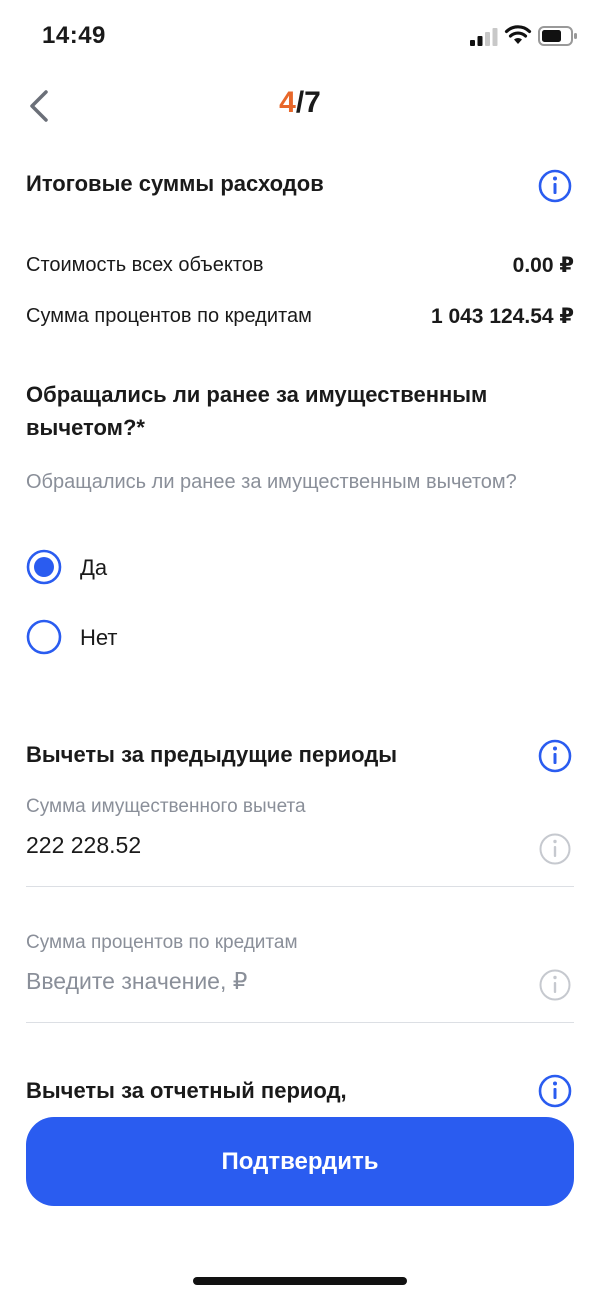  I want to click on radio-unselected-icon, so click(44, 637).